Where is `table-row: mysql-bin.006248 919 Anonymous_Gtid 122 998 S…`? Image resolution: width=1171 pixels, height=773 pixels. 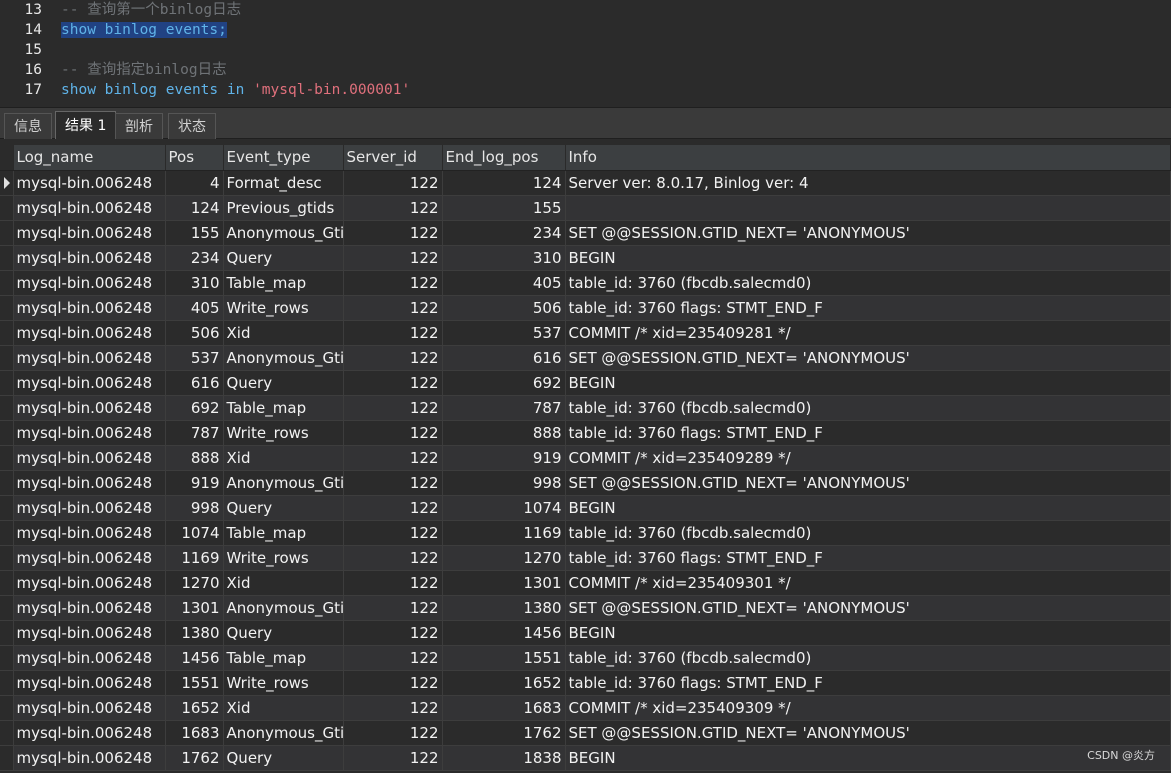 table-row: mysql-bin.006248 919 Anonymous_Gtid 122 998 S… is located at coordinates (585, 483).